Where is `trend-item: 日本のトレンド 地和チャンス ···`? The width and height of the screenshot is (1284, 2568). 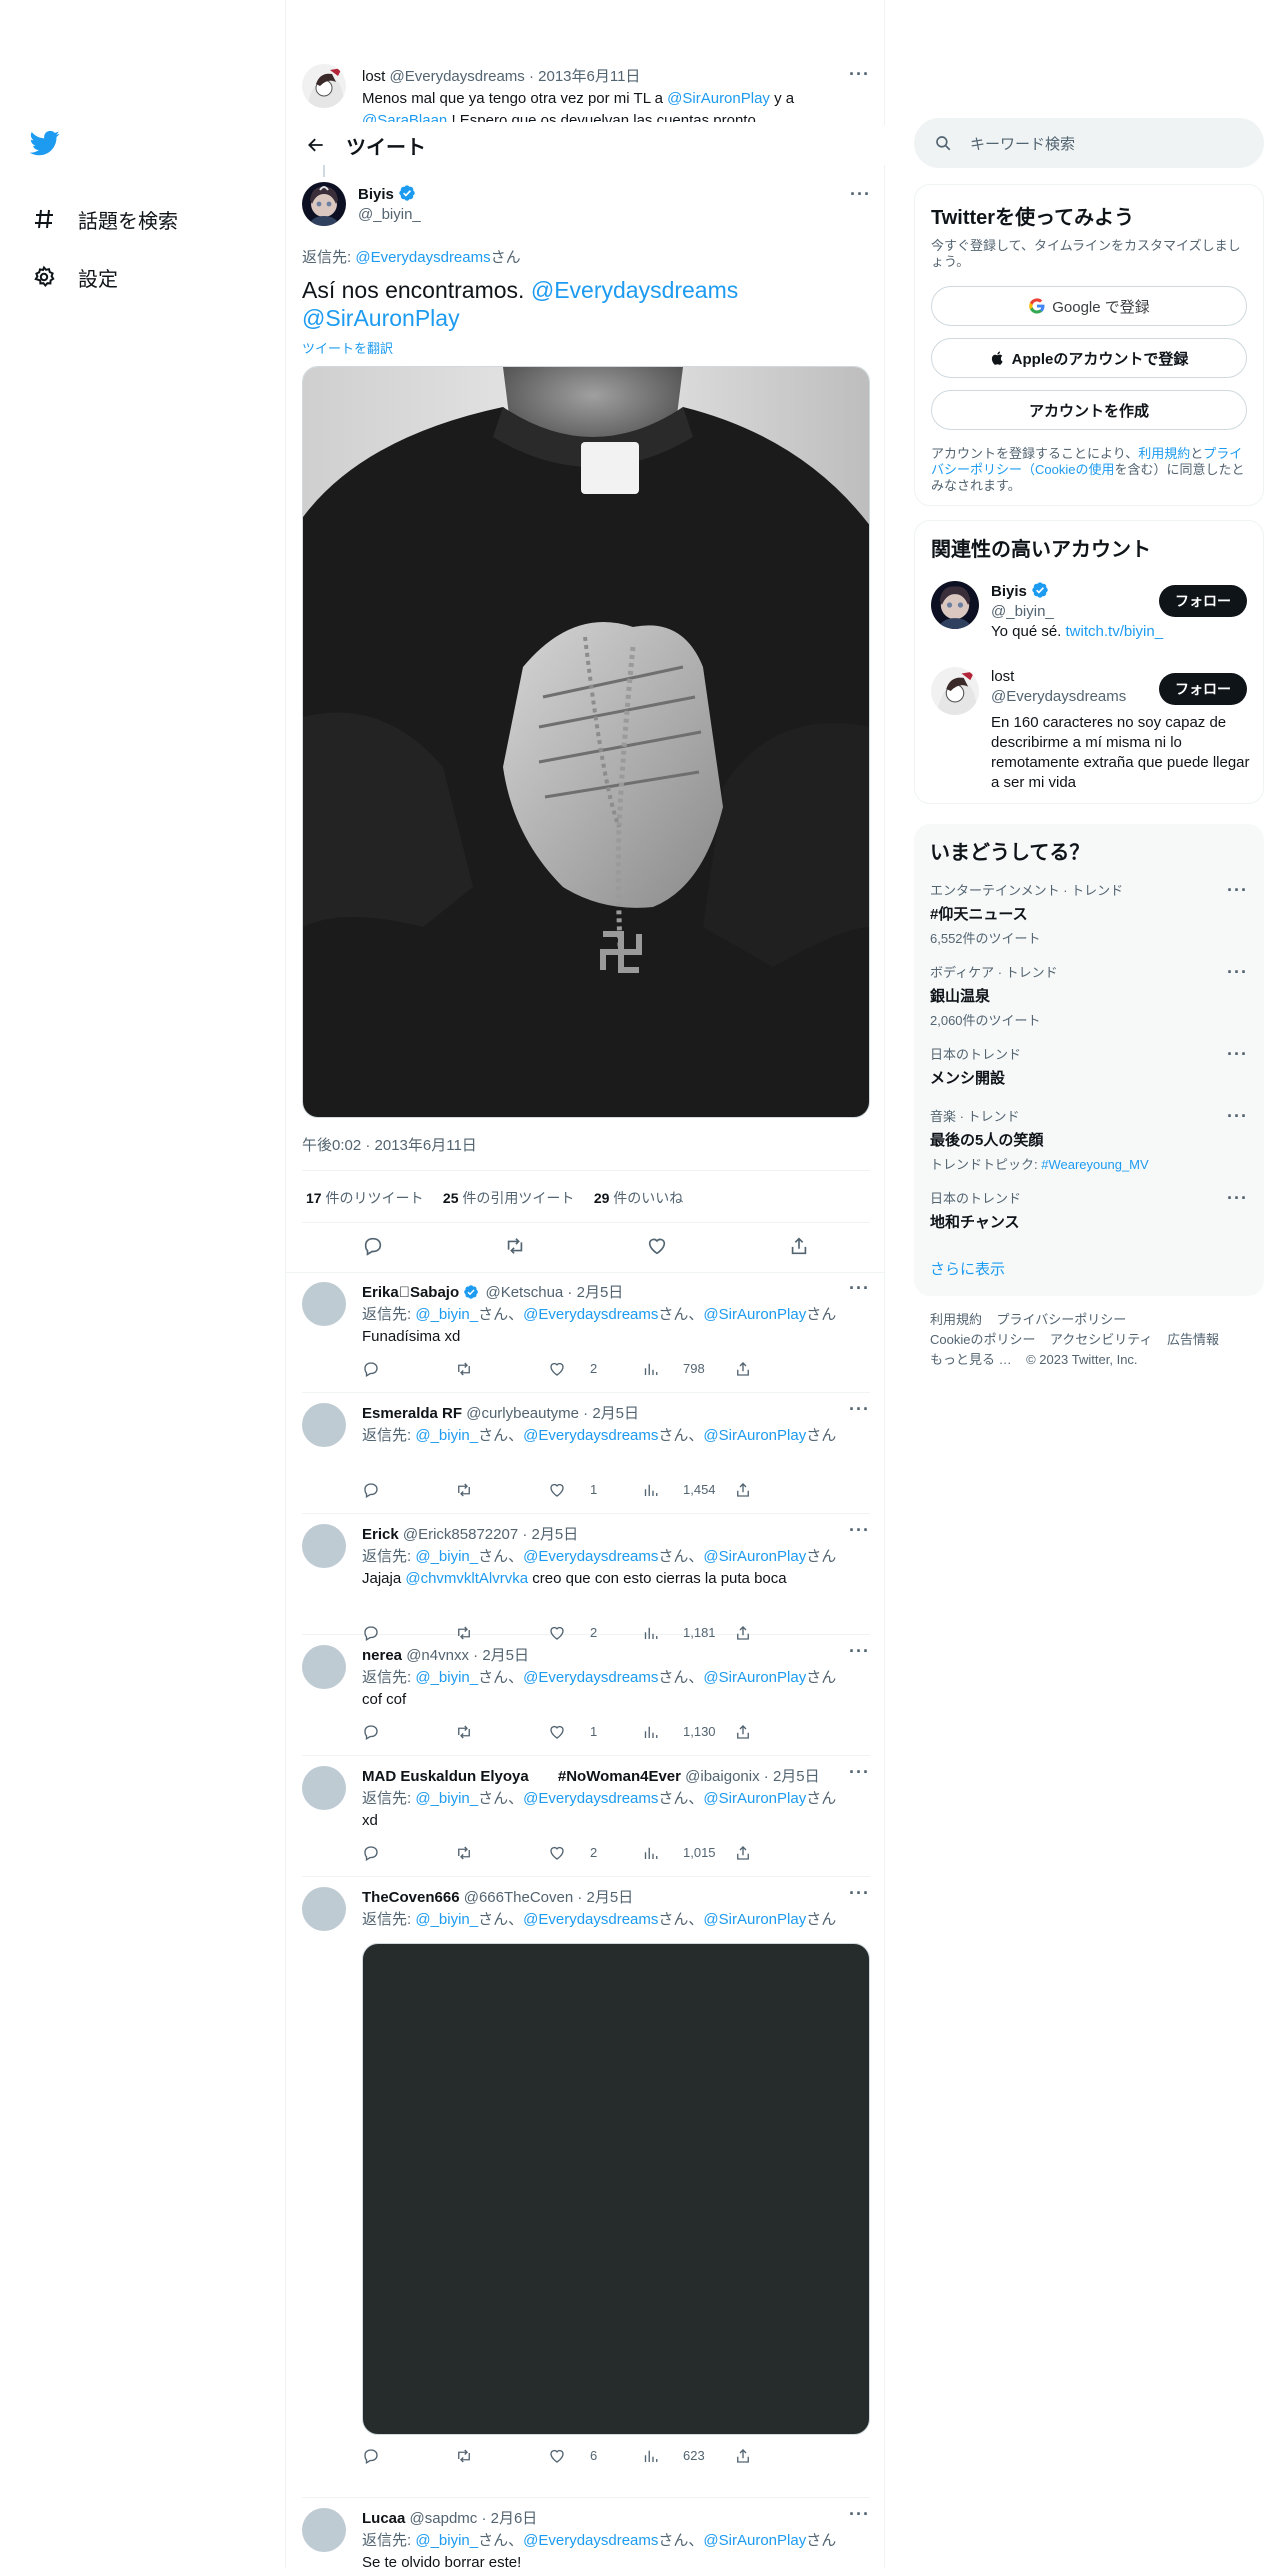 trend-item: 日本のトレンド 地和チャンス ··· is located at coordinates (1089, 1210).